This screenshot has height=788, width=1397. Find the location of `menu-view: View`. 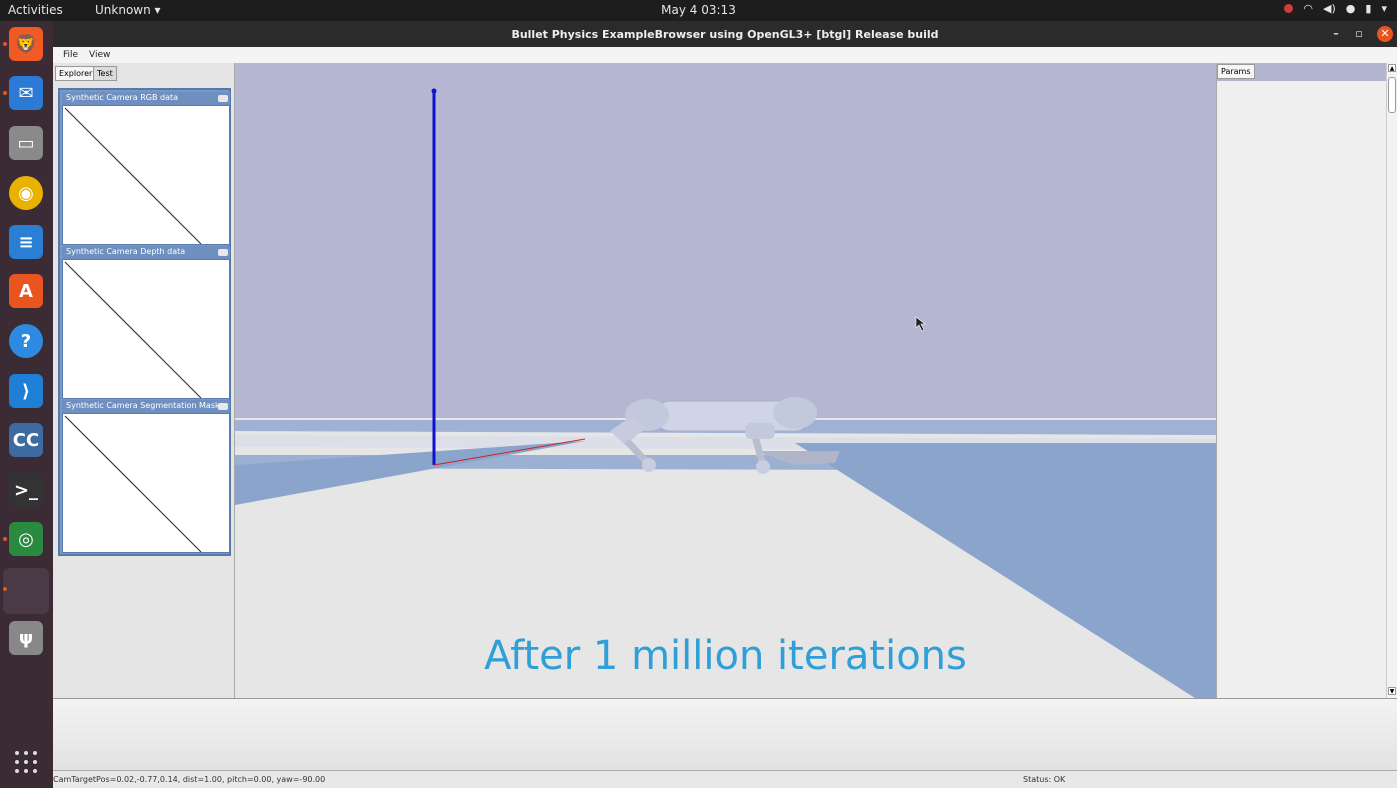

menu-view: View is located at coordinates (99, 55).